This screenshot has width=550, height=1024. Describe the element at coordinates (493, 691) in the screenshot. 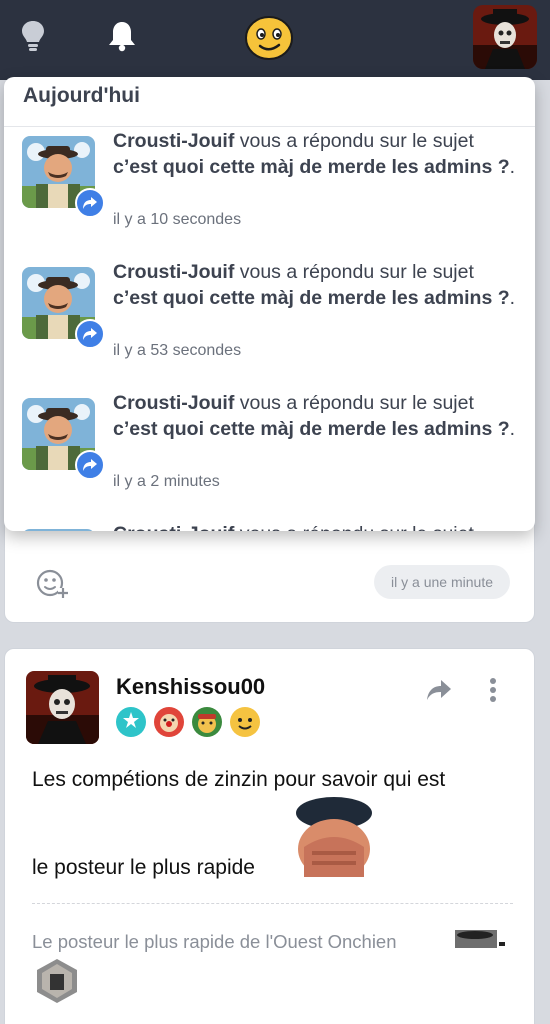

I see `more-options-icon` at that location.